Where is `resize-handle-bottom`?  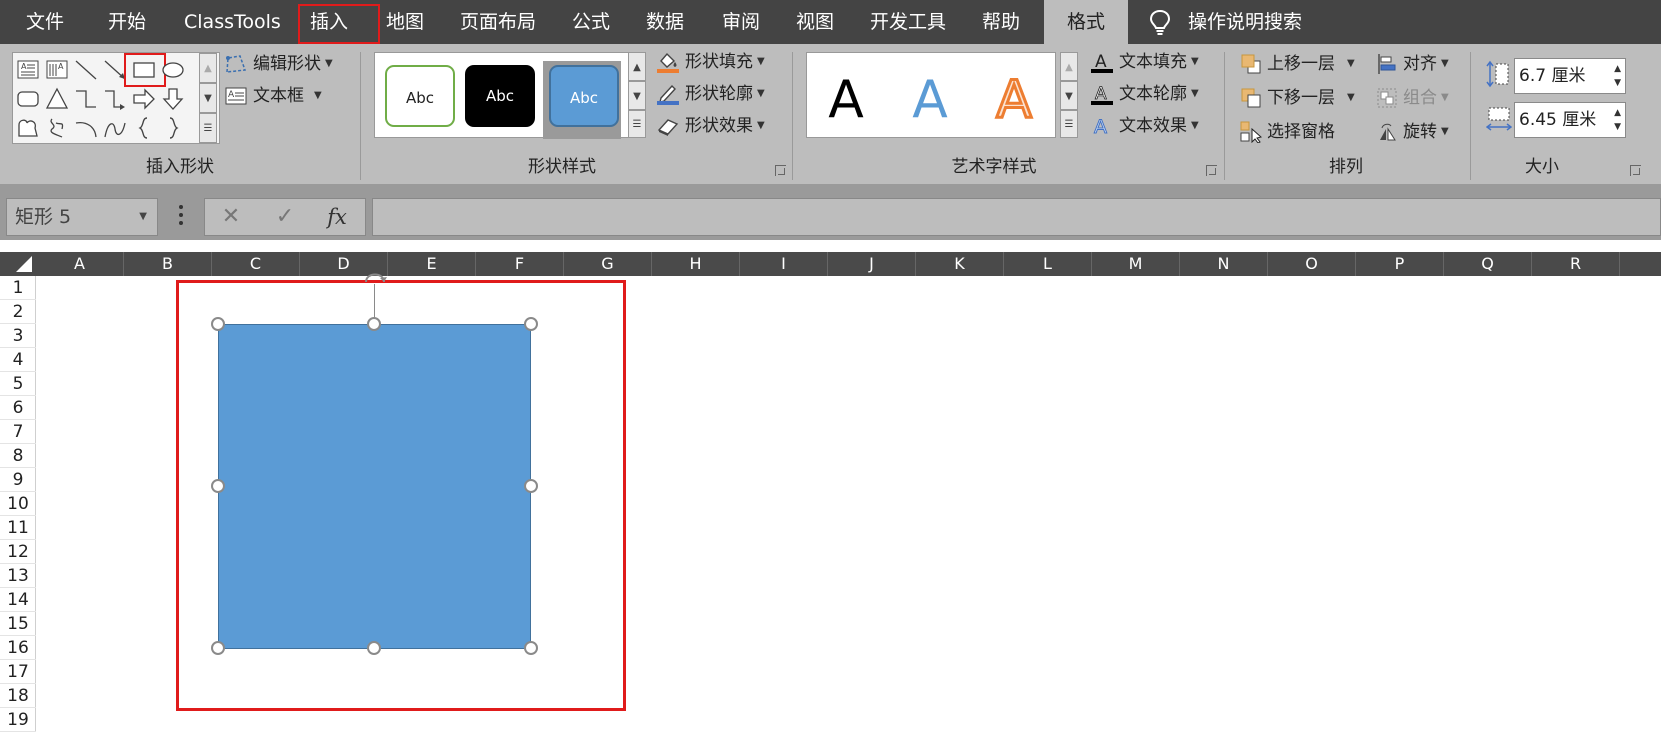
resize-handle-bottom is located at coordinates (374, 648).